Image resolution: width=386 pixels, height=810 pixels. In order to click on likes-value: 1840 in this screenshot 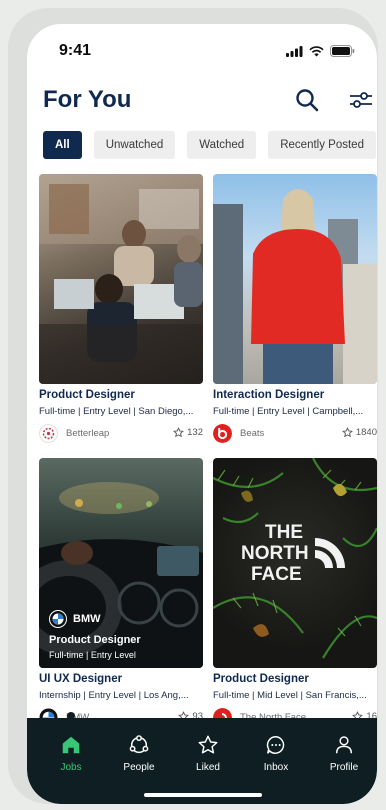, I will do `click(366, 432)`.